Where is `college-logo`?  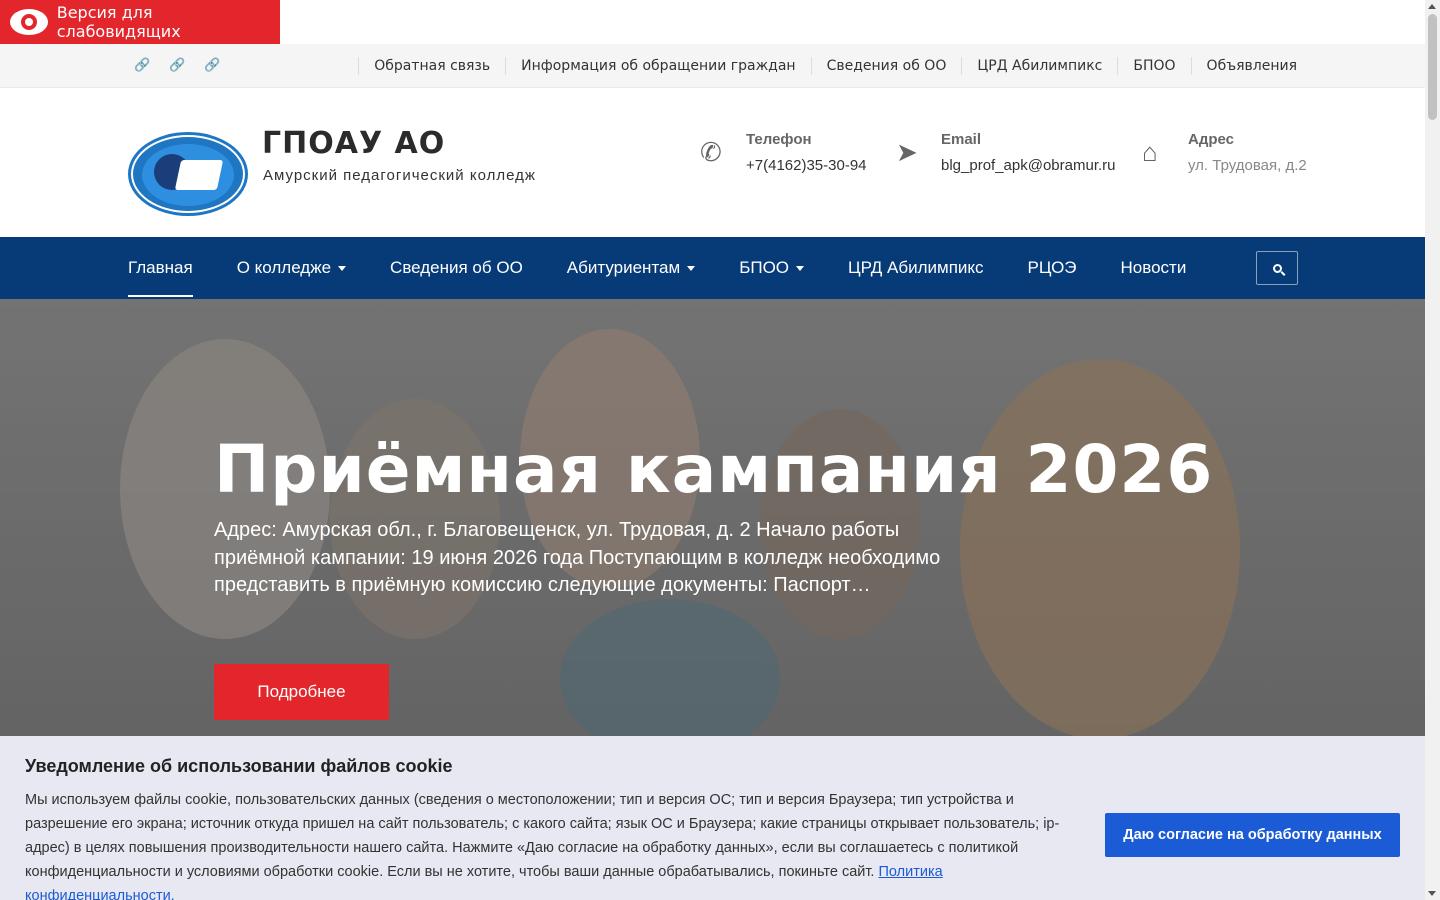 college-logo is located at coordinates (188, 174).